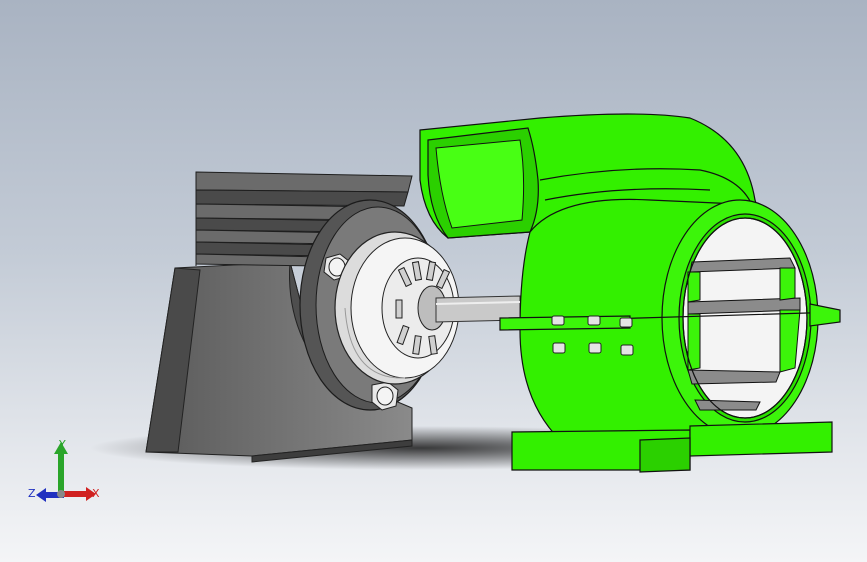  I want to click on z-axis-label: Z, so click(32, 493).